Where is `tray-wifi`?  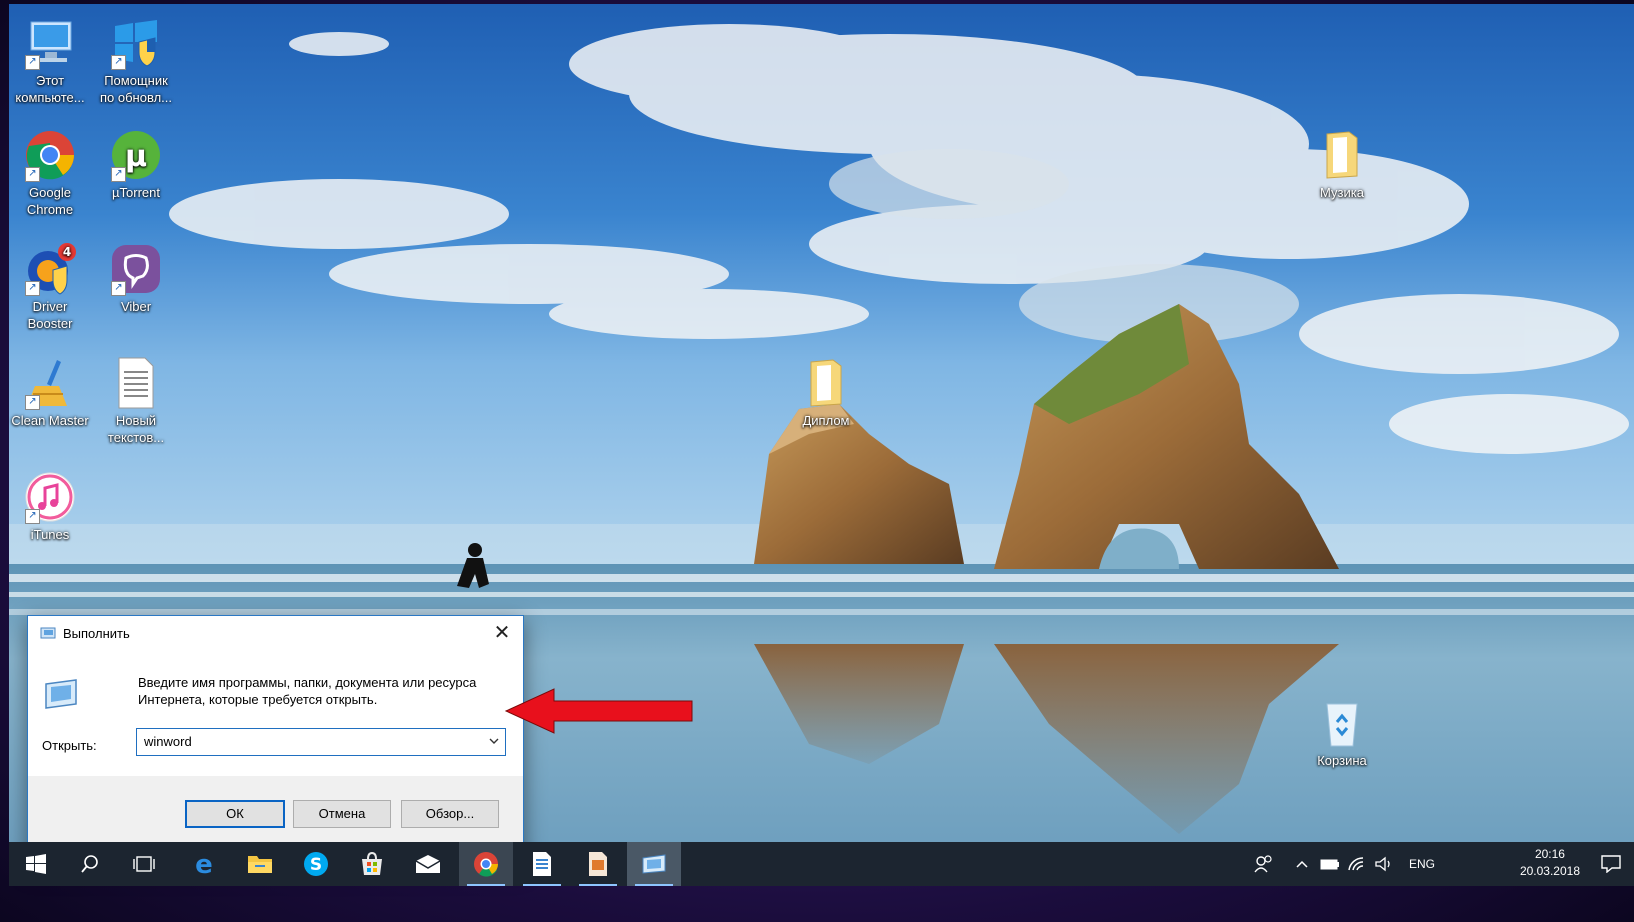 tray-wifi is located at coordinates (1357, 864).